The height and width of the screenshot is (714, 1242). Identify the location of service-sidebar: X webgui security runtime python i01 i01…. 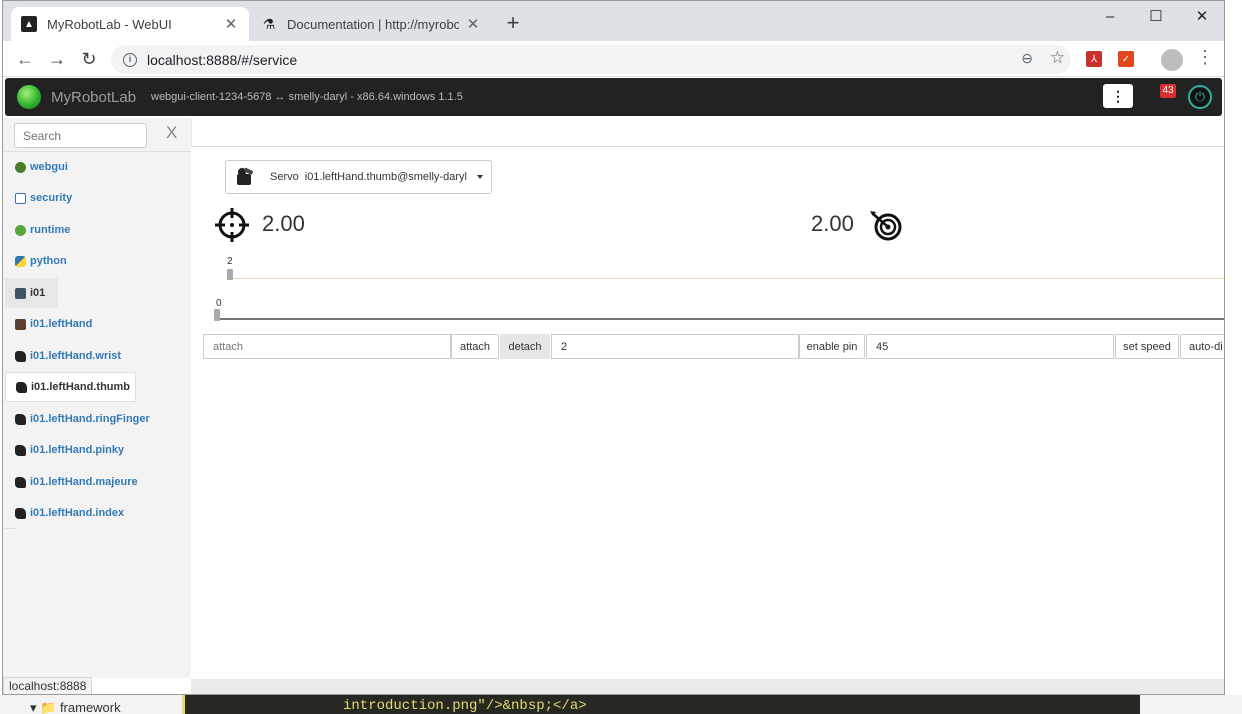
(97, 398).